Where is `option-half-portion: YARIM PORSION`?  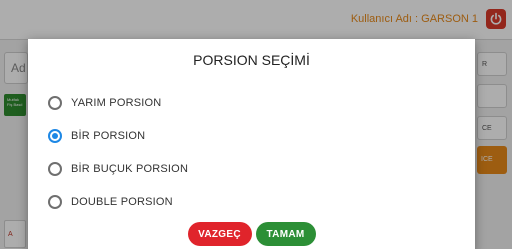 option-half-portion: YARIM PORSION is located at coordinates (118, 102).